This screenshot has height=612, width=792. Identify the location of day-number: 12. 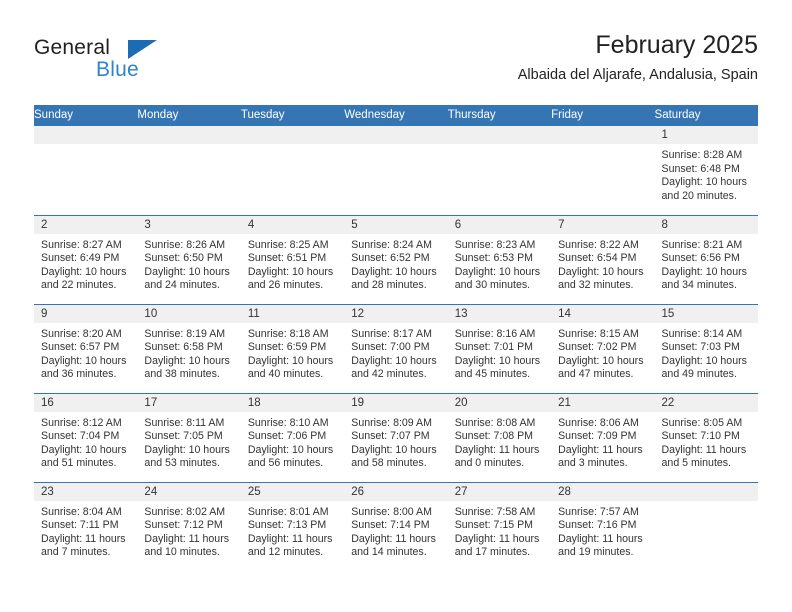
(396, 313).